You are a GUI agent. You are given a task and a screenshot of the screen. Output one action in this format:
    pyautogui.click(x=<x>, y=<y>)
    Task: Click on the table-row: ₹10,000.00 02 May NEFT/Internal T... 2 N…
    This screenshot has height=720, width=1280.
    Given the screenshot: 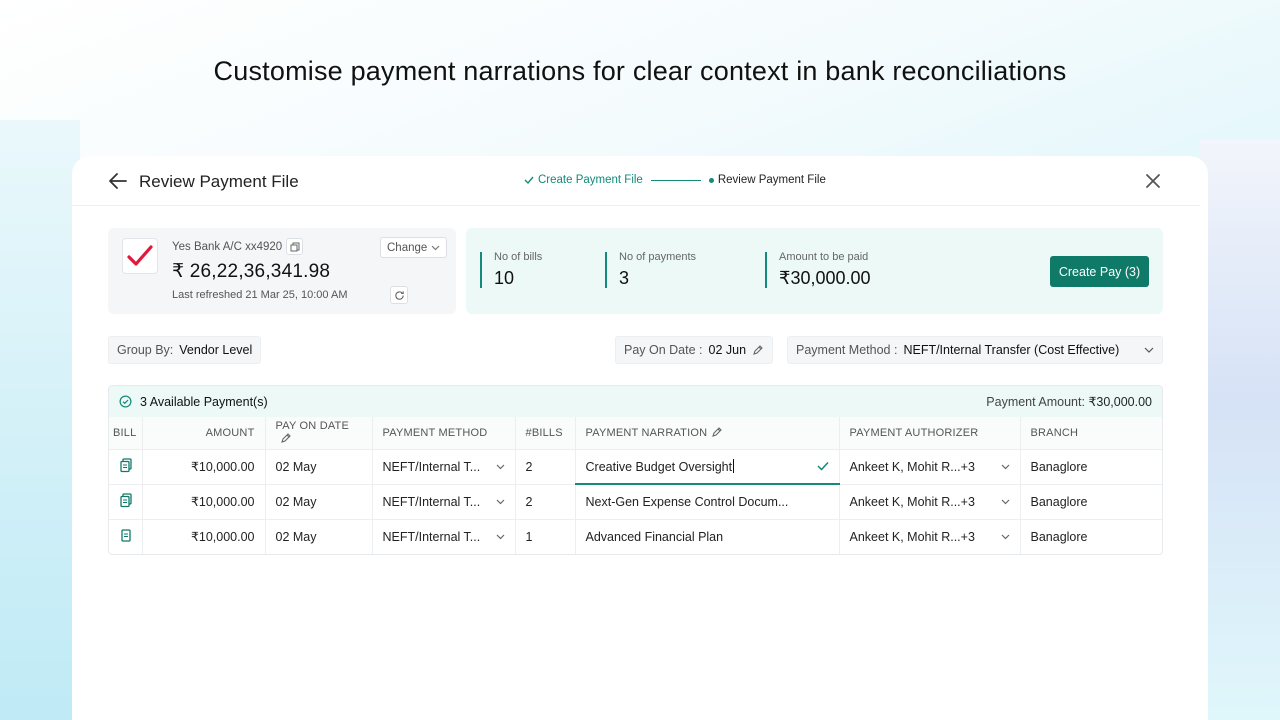 What is the action you would take?
    pyautogui.click(x=635, y=502)
    